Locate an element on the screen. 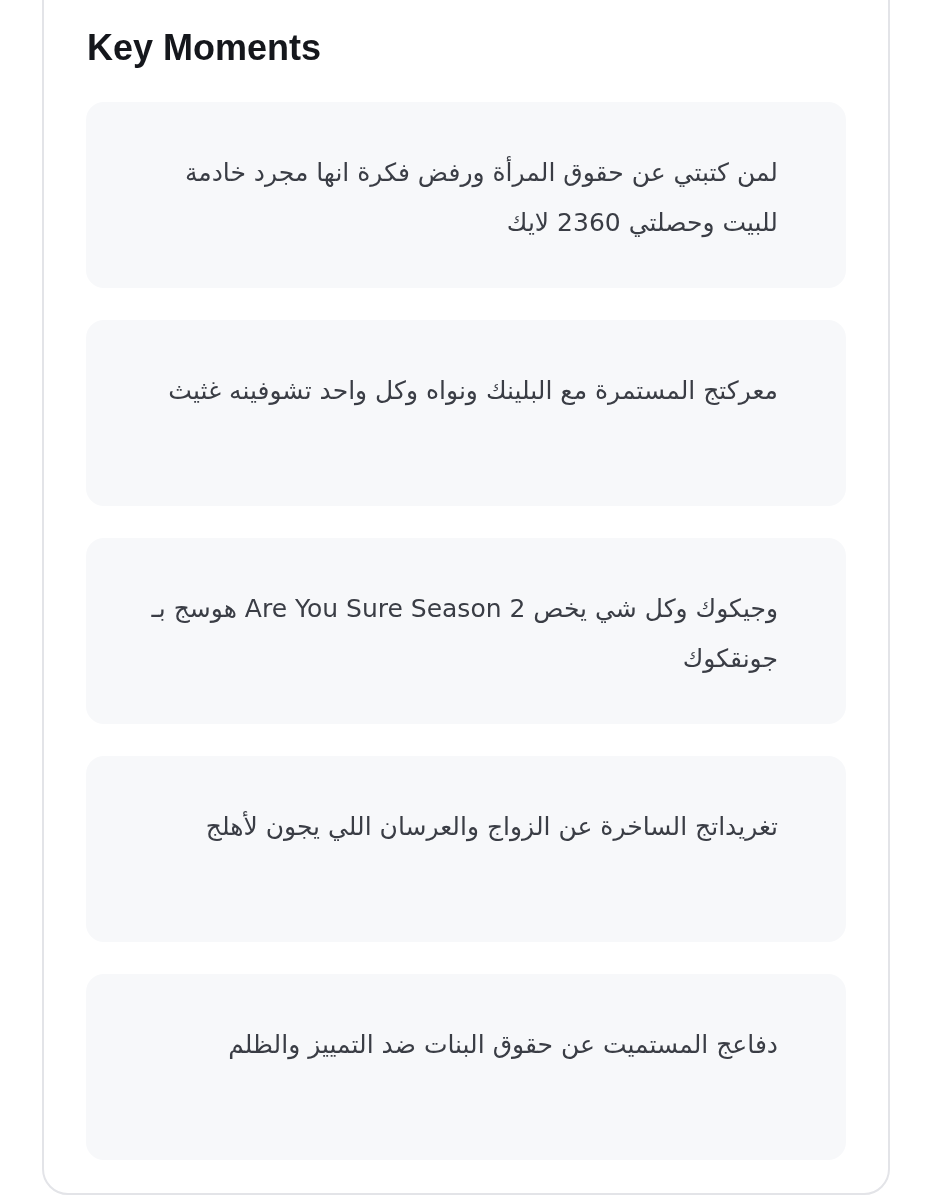 The width and height of the screenshot is (932, 1200). moment-text: دفاعج المستميت عن حقوق البنات ضد التمييز والظلم is located at coordinates (502, 1045).